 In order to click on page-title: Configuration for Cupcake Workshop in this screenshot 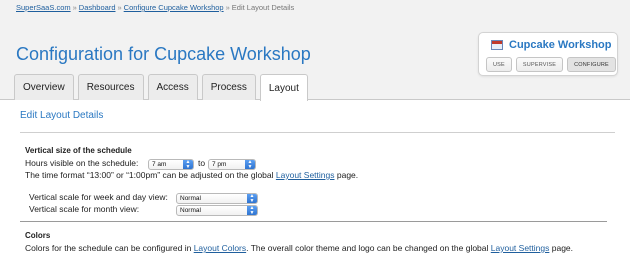, I will do `click(163, 54)`.